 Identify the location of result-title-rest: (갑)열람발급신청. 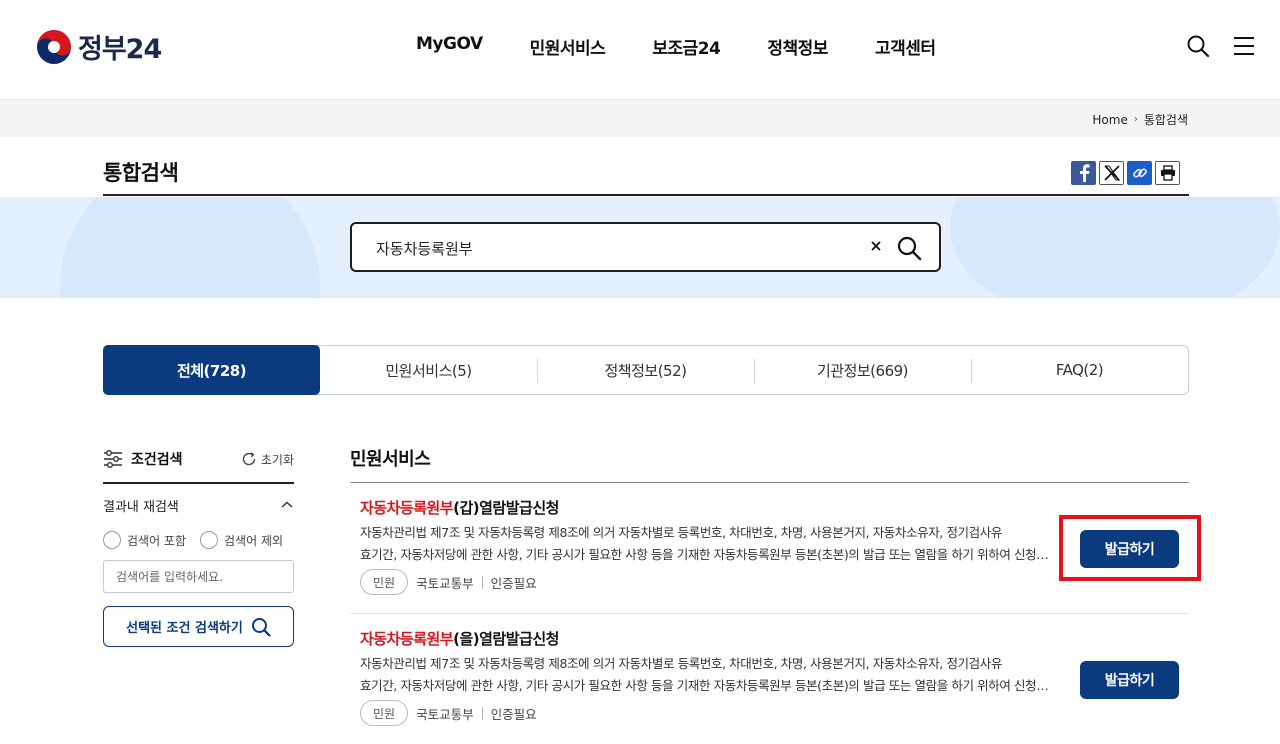
(506, 508).